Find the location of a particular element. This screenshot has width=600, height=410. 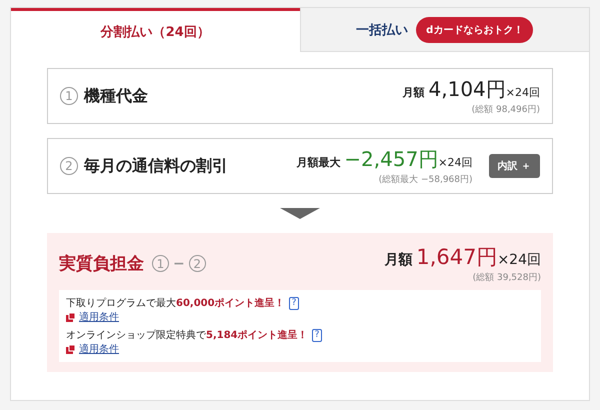

breakdown-button: 内訳 ＋ is located at coordinates (514, 166).